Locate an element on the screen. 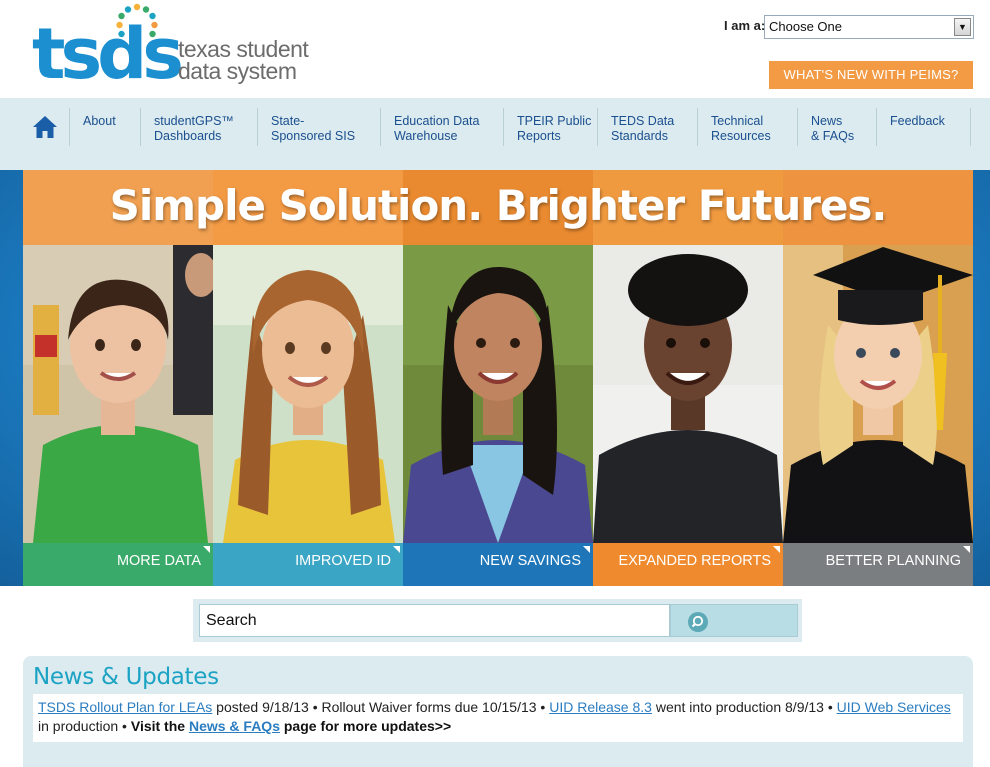  tile-new-savings-label: NEW SAVINGS is located at coordinates (530, 561).